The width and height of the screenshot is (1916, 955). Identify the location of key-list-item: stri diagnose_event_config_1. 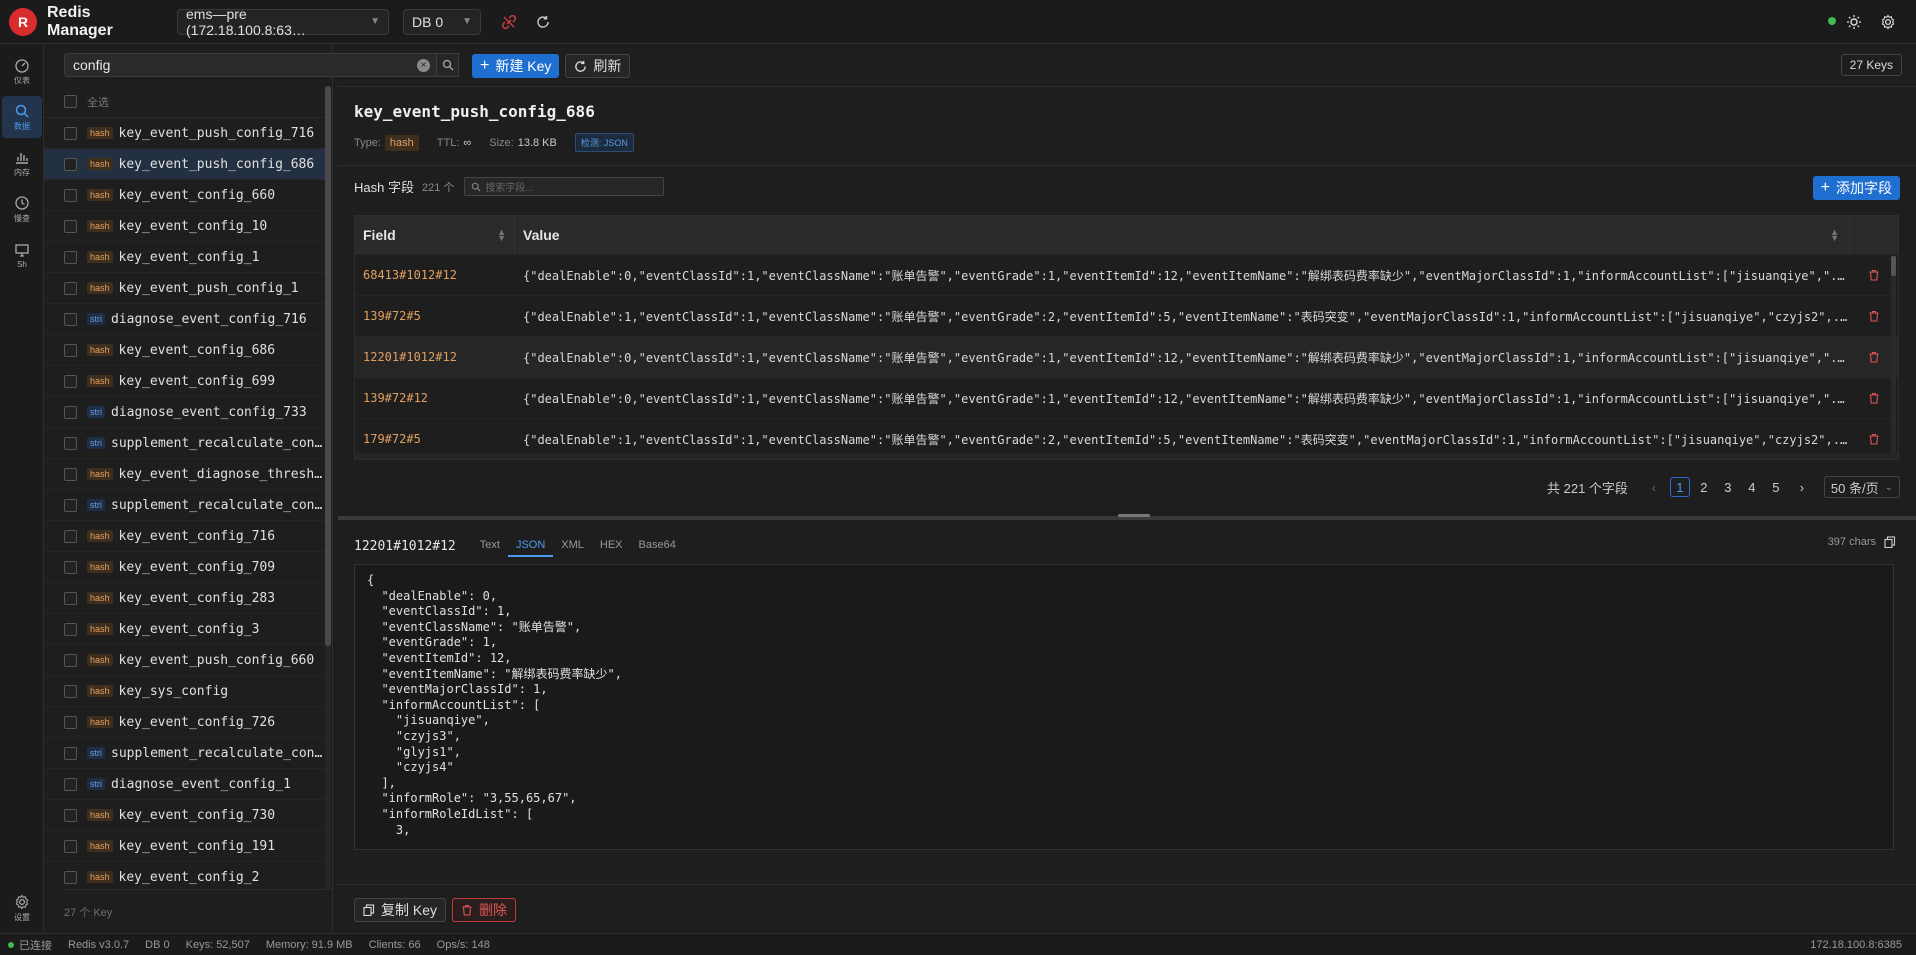
(184, 784).